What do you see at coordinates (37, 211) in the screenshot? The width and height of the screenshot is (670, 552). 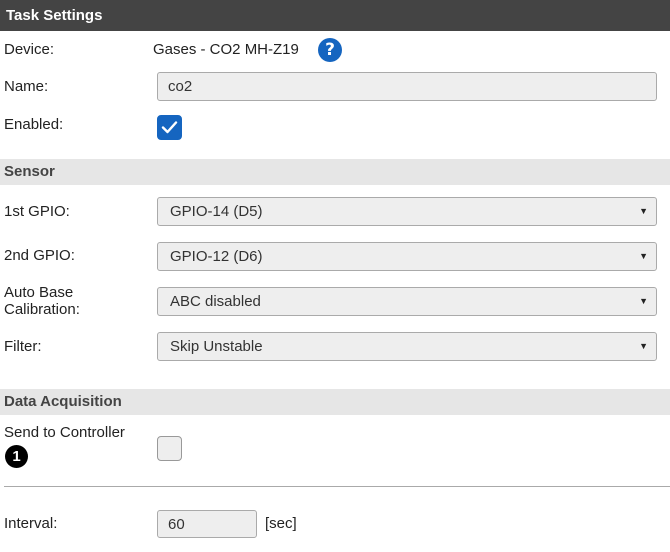 I see `gpio1-label: 1st GPIO:` at bounding box center [37, 211].